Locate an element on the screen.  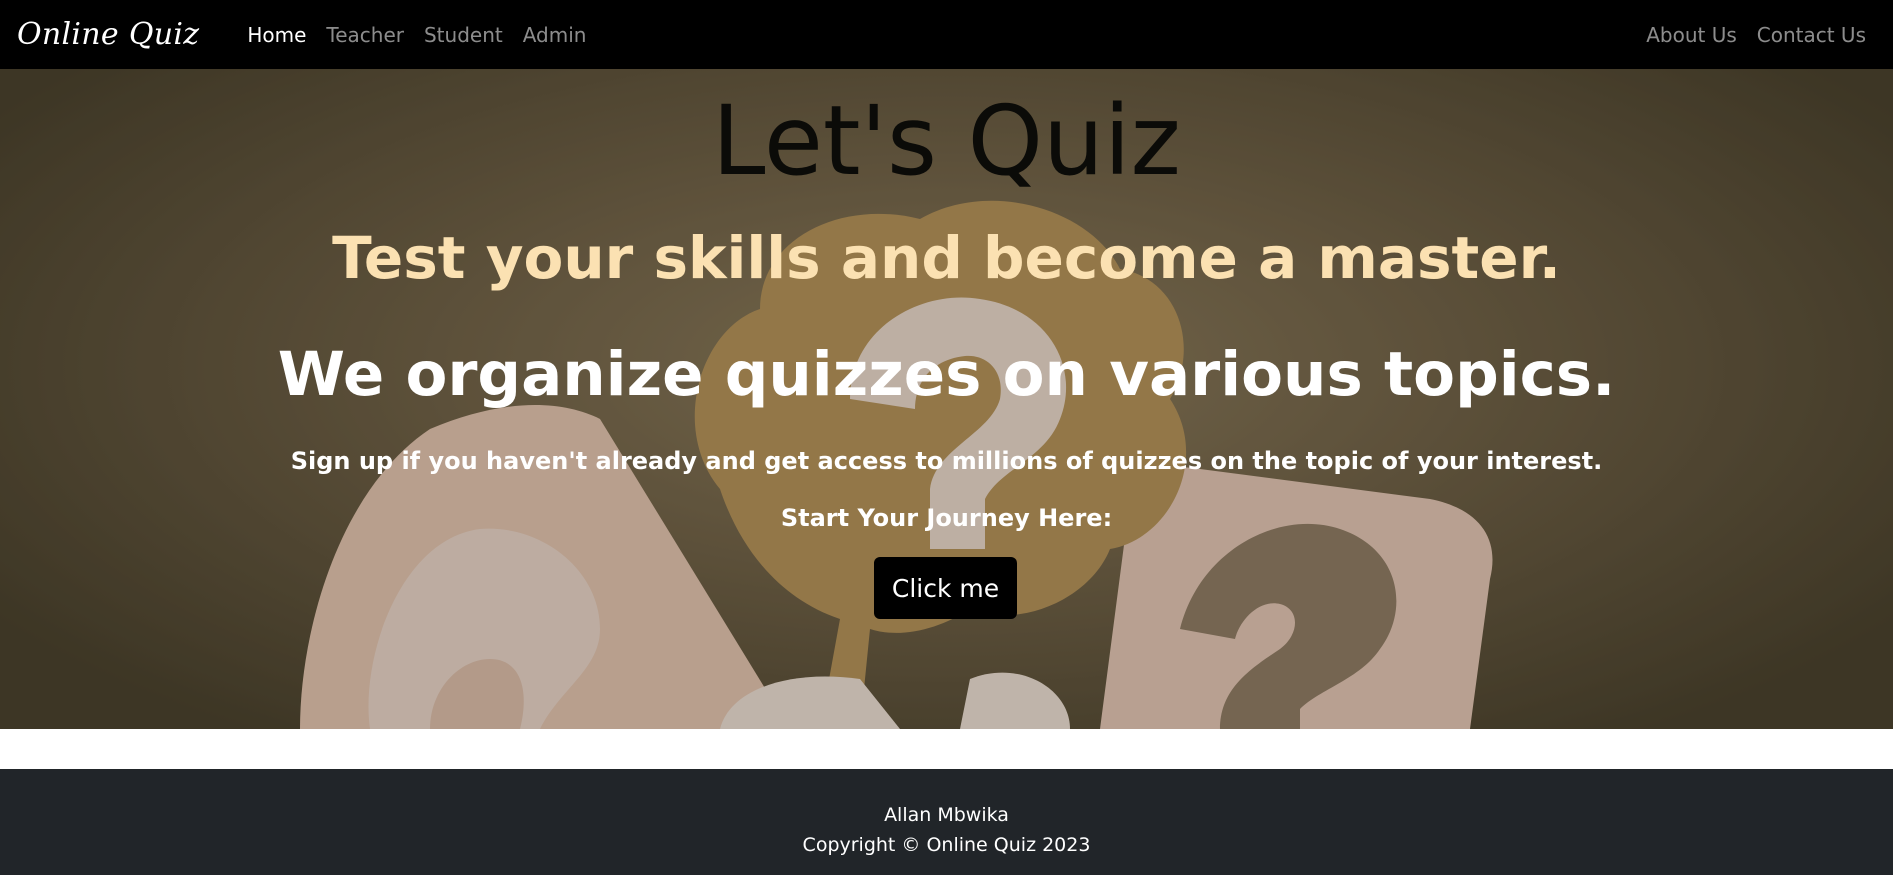
brand-logo: Online Quiz is located at coordinates (108, 34).